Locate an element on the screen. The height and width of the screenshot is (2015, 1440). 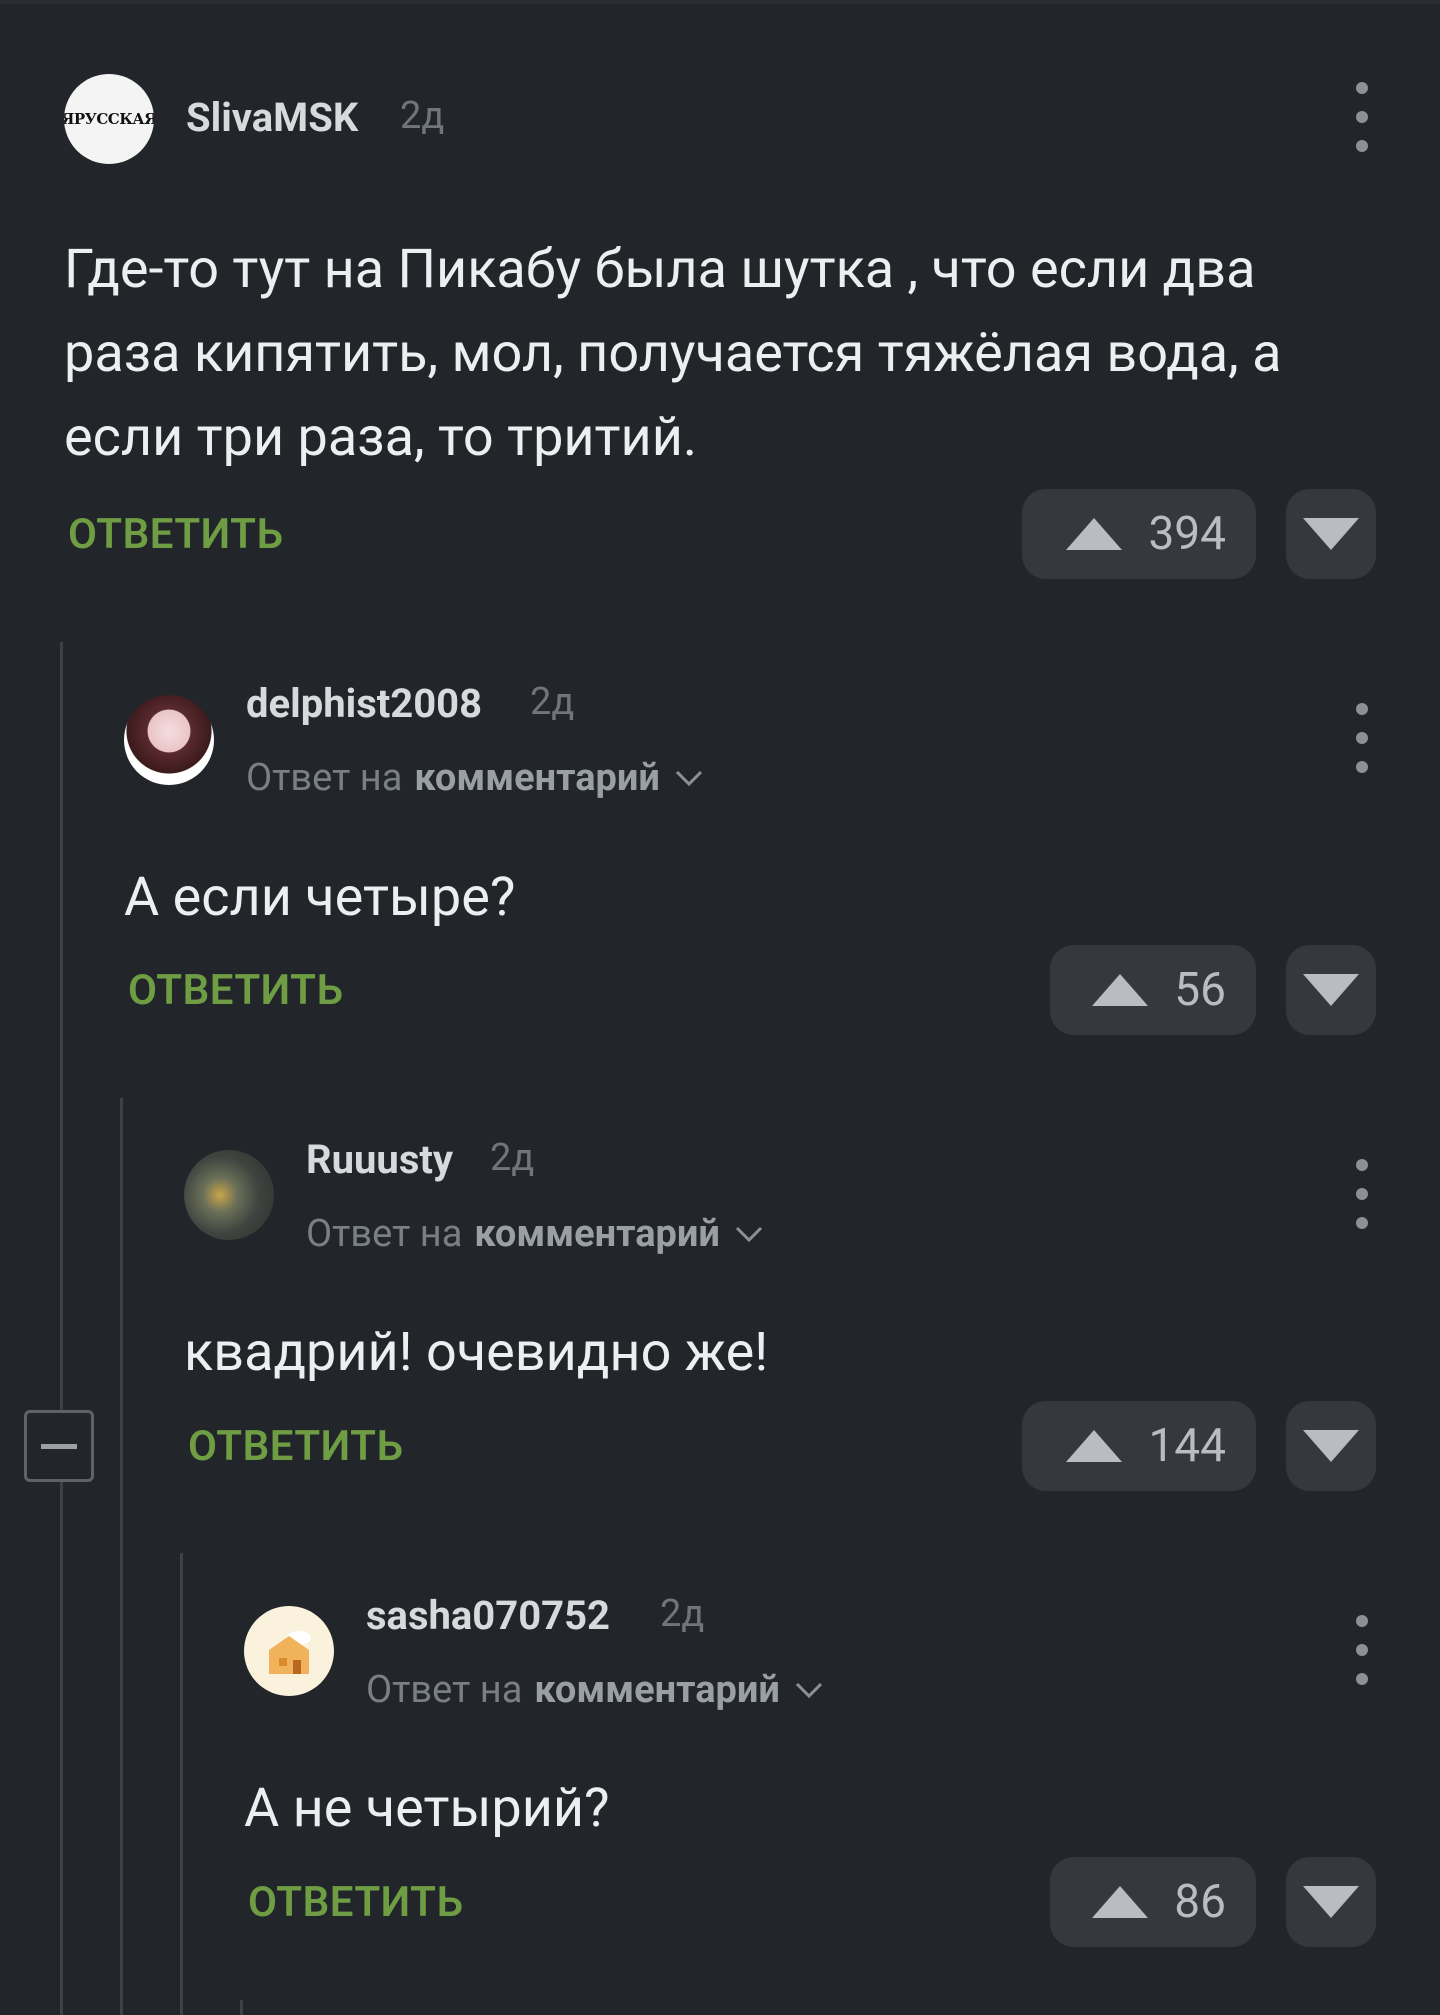
username: delphist2008 is located at coordinates (364, 703).